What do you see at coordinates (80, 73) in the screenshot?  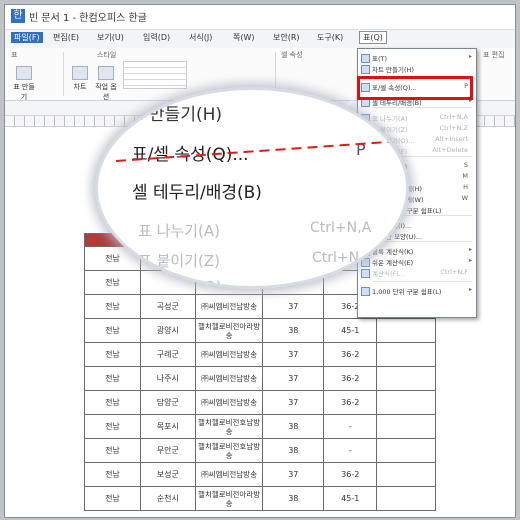 I see `chart-icon` at bounding box center [80, 73].